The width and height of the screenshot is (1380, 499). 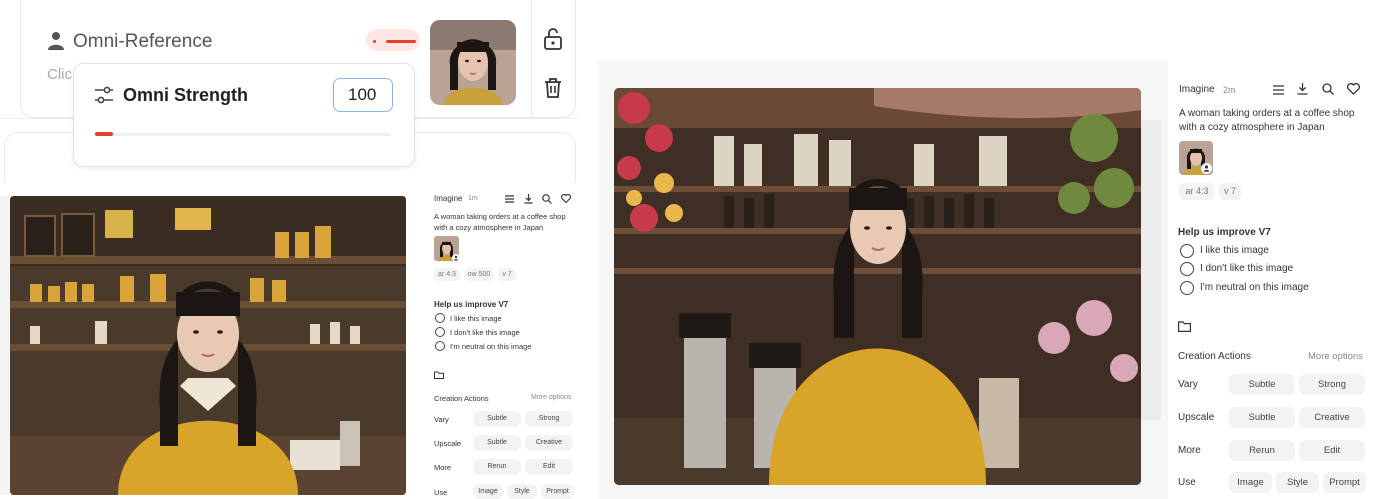 What do you see at coordinates (531, 59) in the screenshot?
I see `vertical-divider` at bounding box center [531, 59].